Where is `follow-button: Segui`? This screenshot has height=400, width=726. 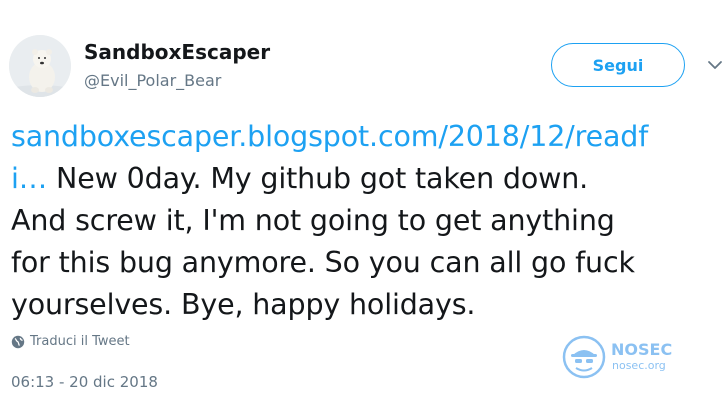
follow-button: Segui is located at coordinates (618, 65).